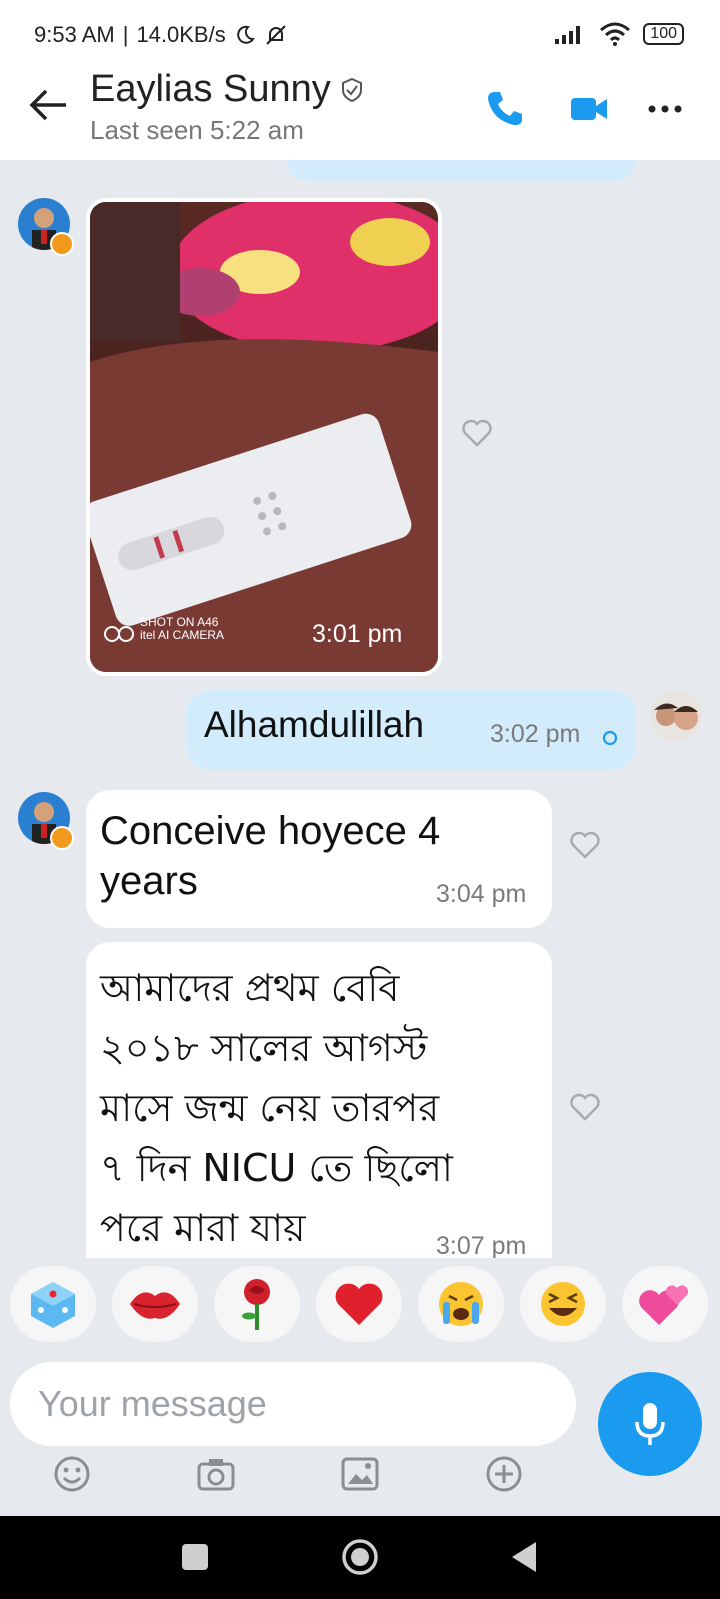 The height and width of the screenshot is (1599, 720). I want to click on laughing-face-icon, so click(563, 1304).